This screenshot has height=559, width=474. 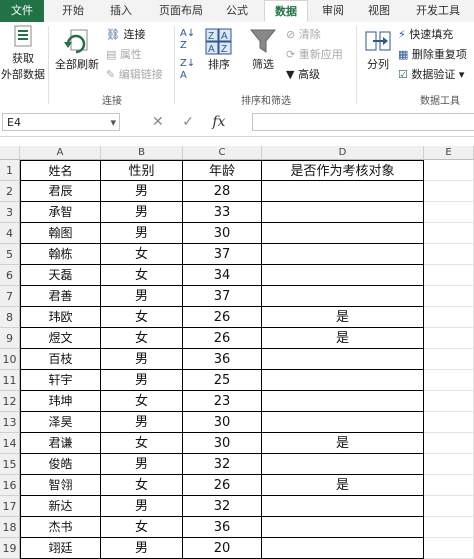 What do you see at coordinates (10, 212) in the screenshot?
I see `row-header-3: 3` at bounding box center [10, 212].